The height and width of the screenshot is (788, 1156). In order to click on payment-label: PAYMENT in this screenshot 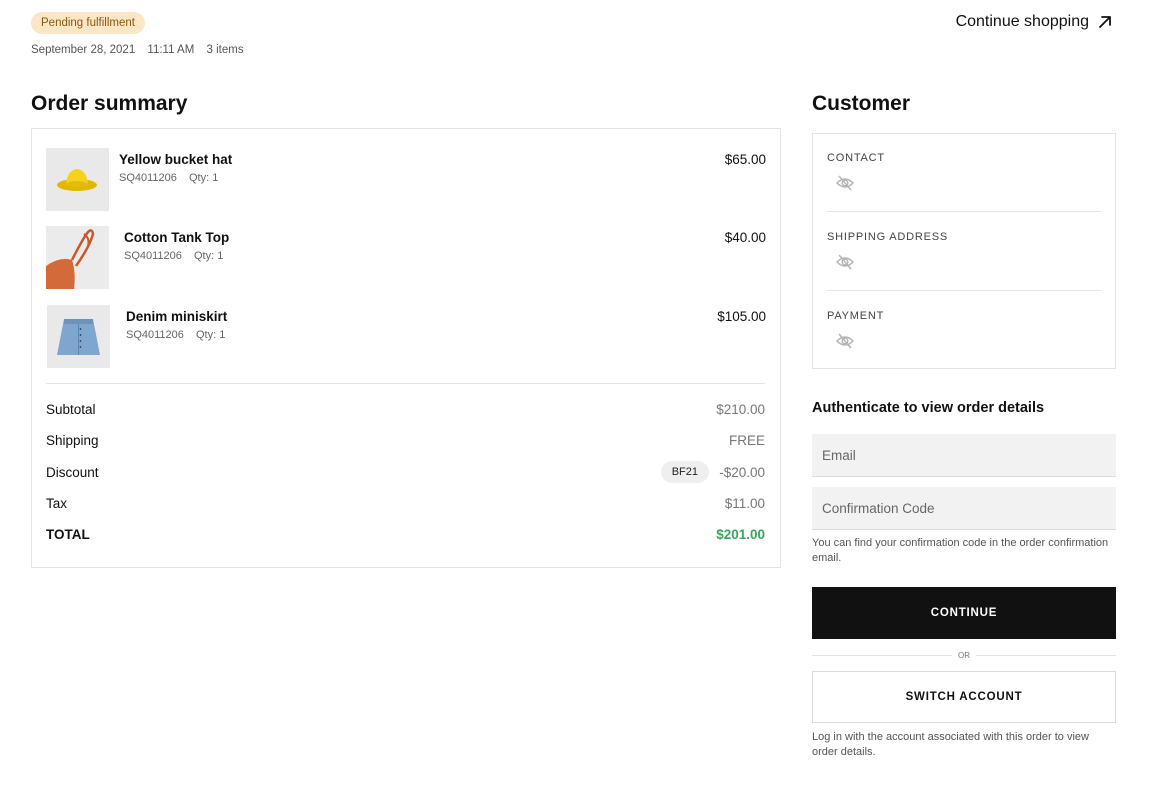, I will do `click(856, 316)`.